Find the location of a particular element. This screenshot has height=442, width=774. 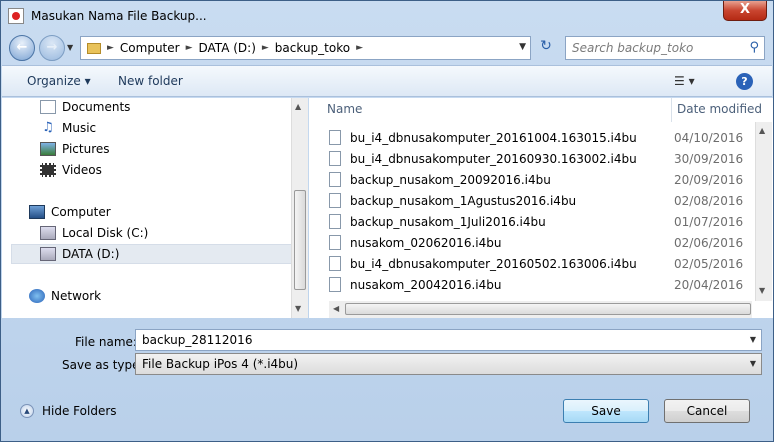

nav-item-local-disk: Local Disk (C:) is located at coordinates (94, 233).